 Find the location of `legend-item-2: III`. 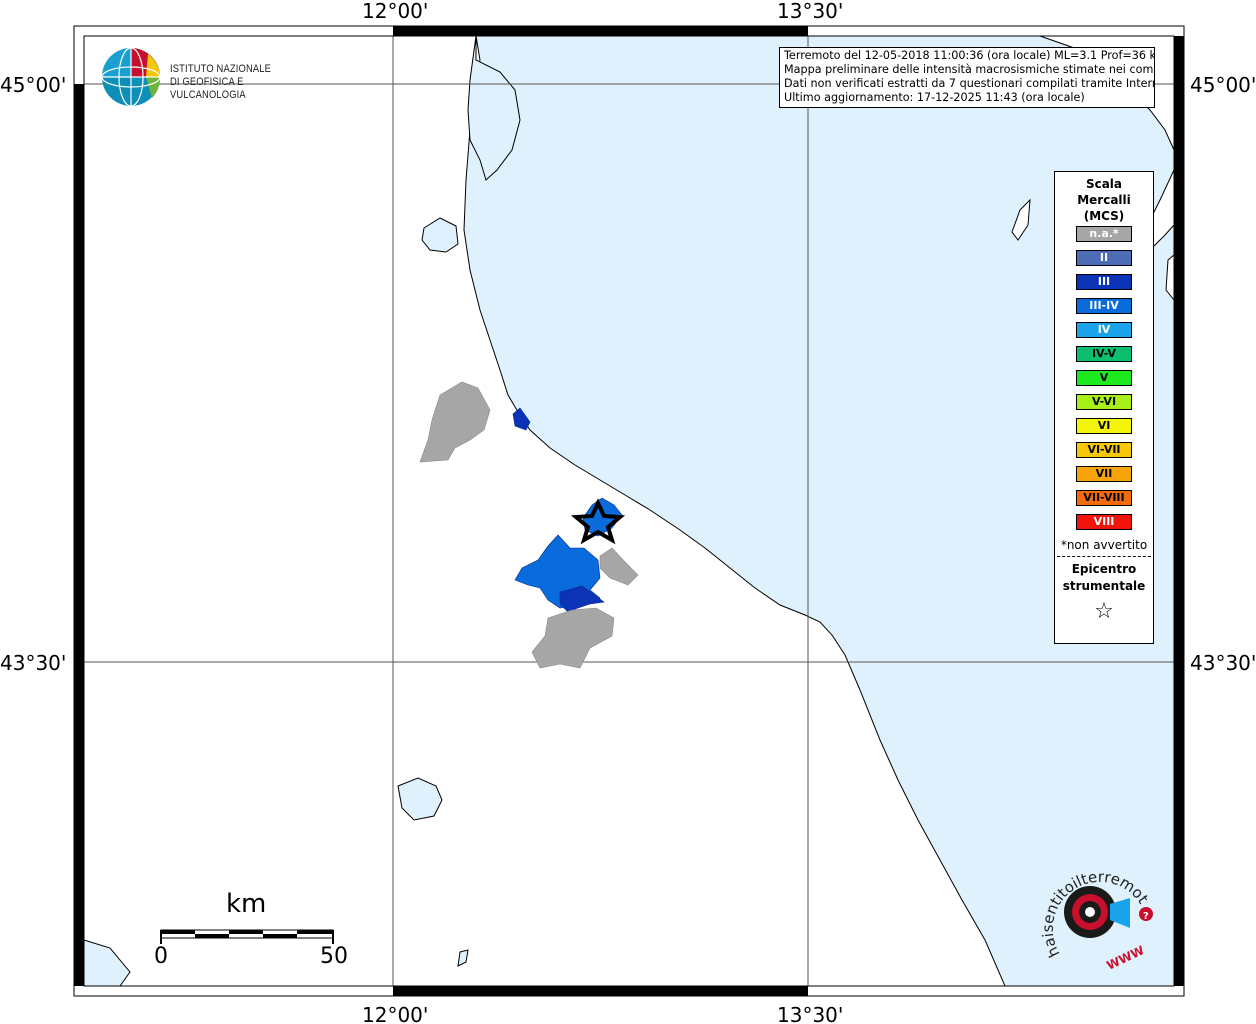

legend-item-2: III is located at coordinates (1104, 282).